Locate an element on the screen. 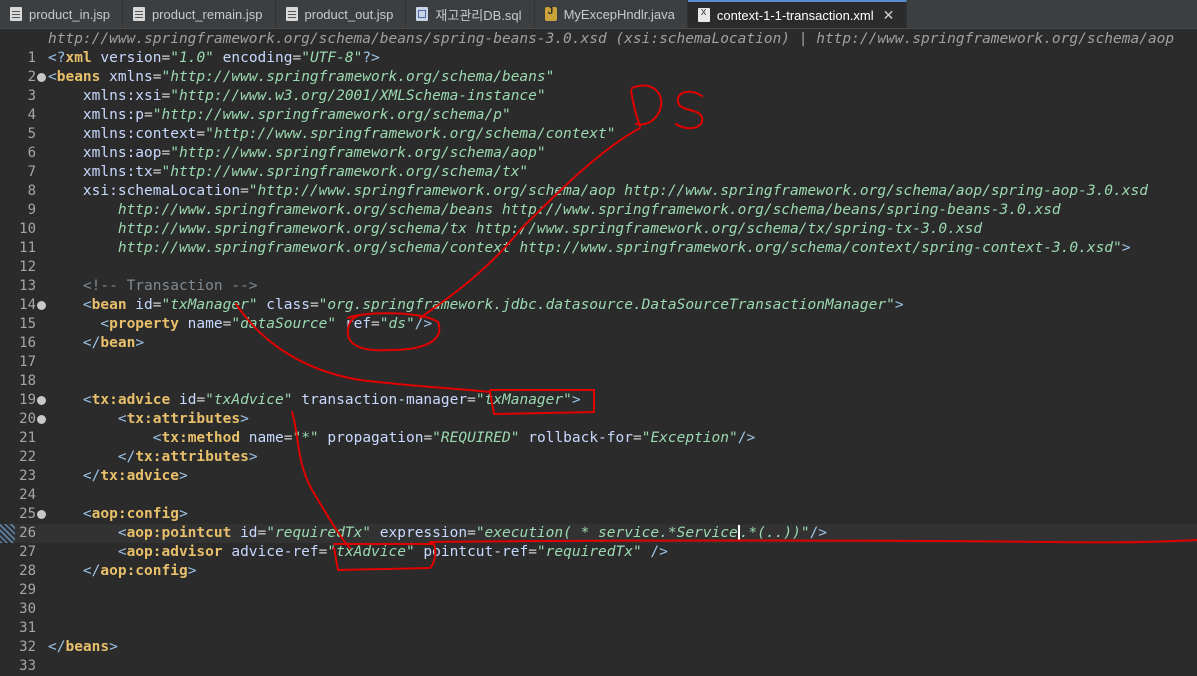  code-token: </ is located at coordinates (74, 476).